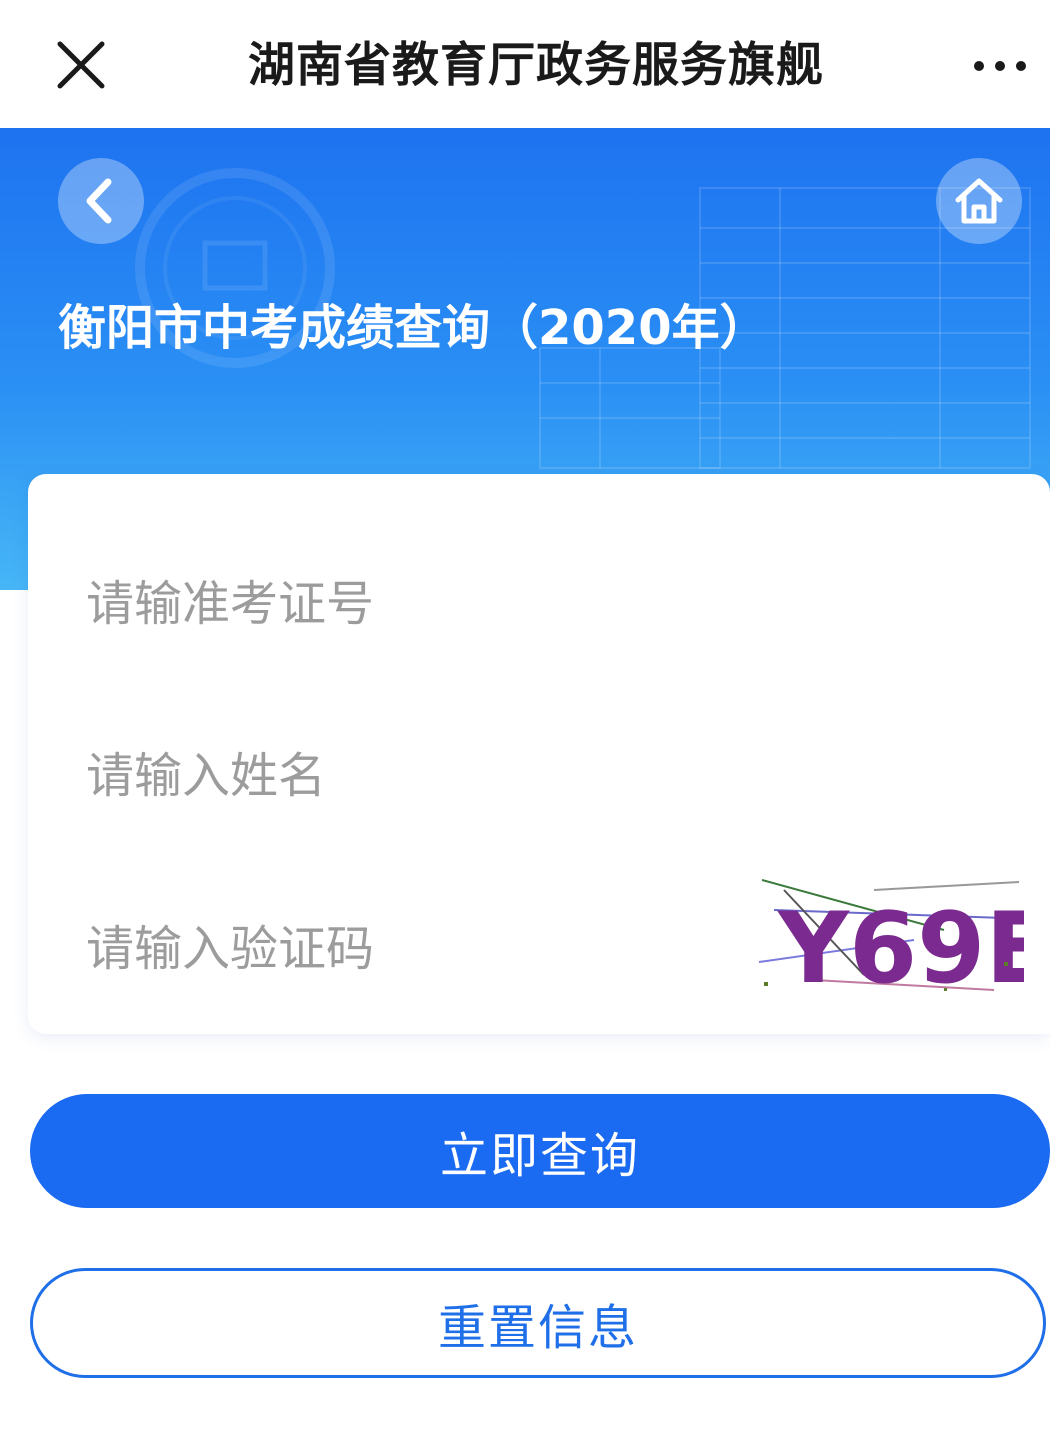 The width and height of the screenshot is (1050, 1440). What do you see at coordinates (536, 65) in the screenshot?
I see `nav-title: 湖南省教育厅政务服务旗舰` at bounding box center [536, 65].